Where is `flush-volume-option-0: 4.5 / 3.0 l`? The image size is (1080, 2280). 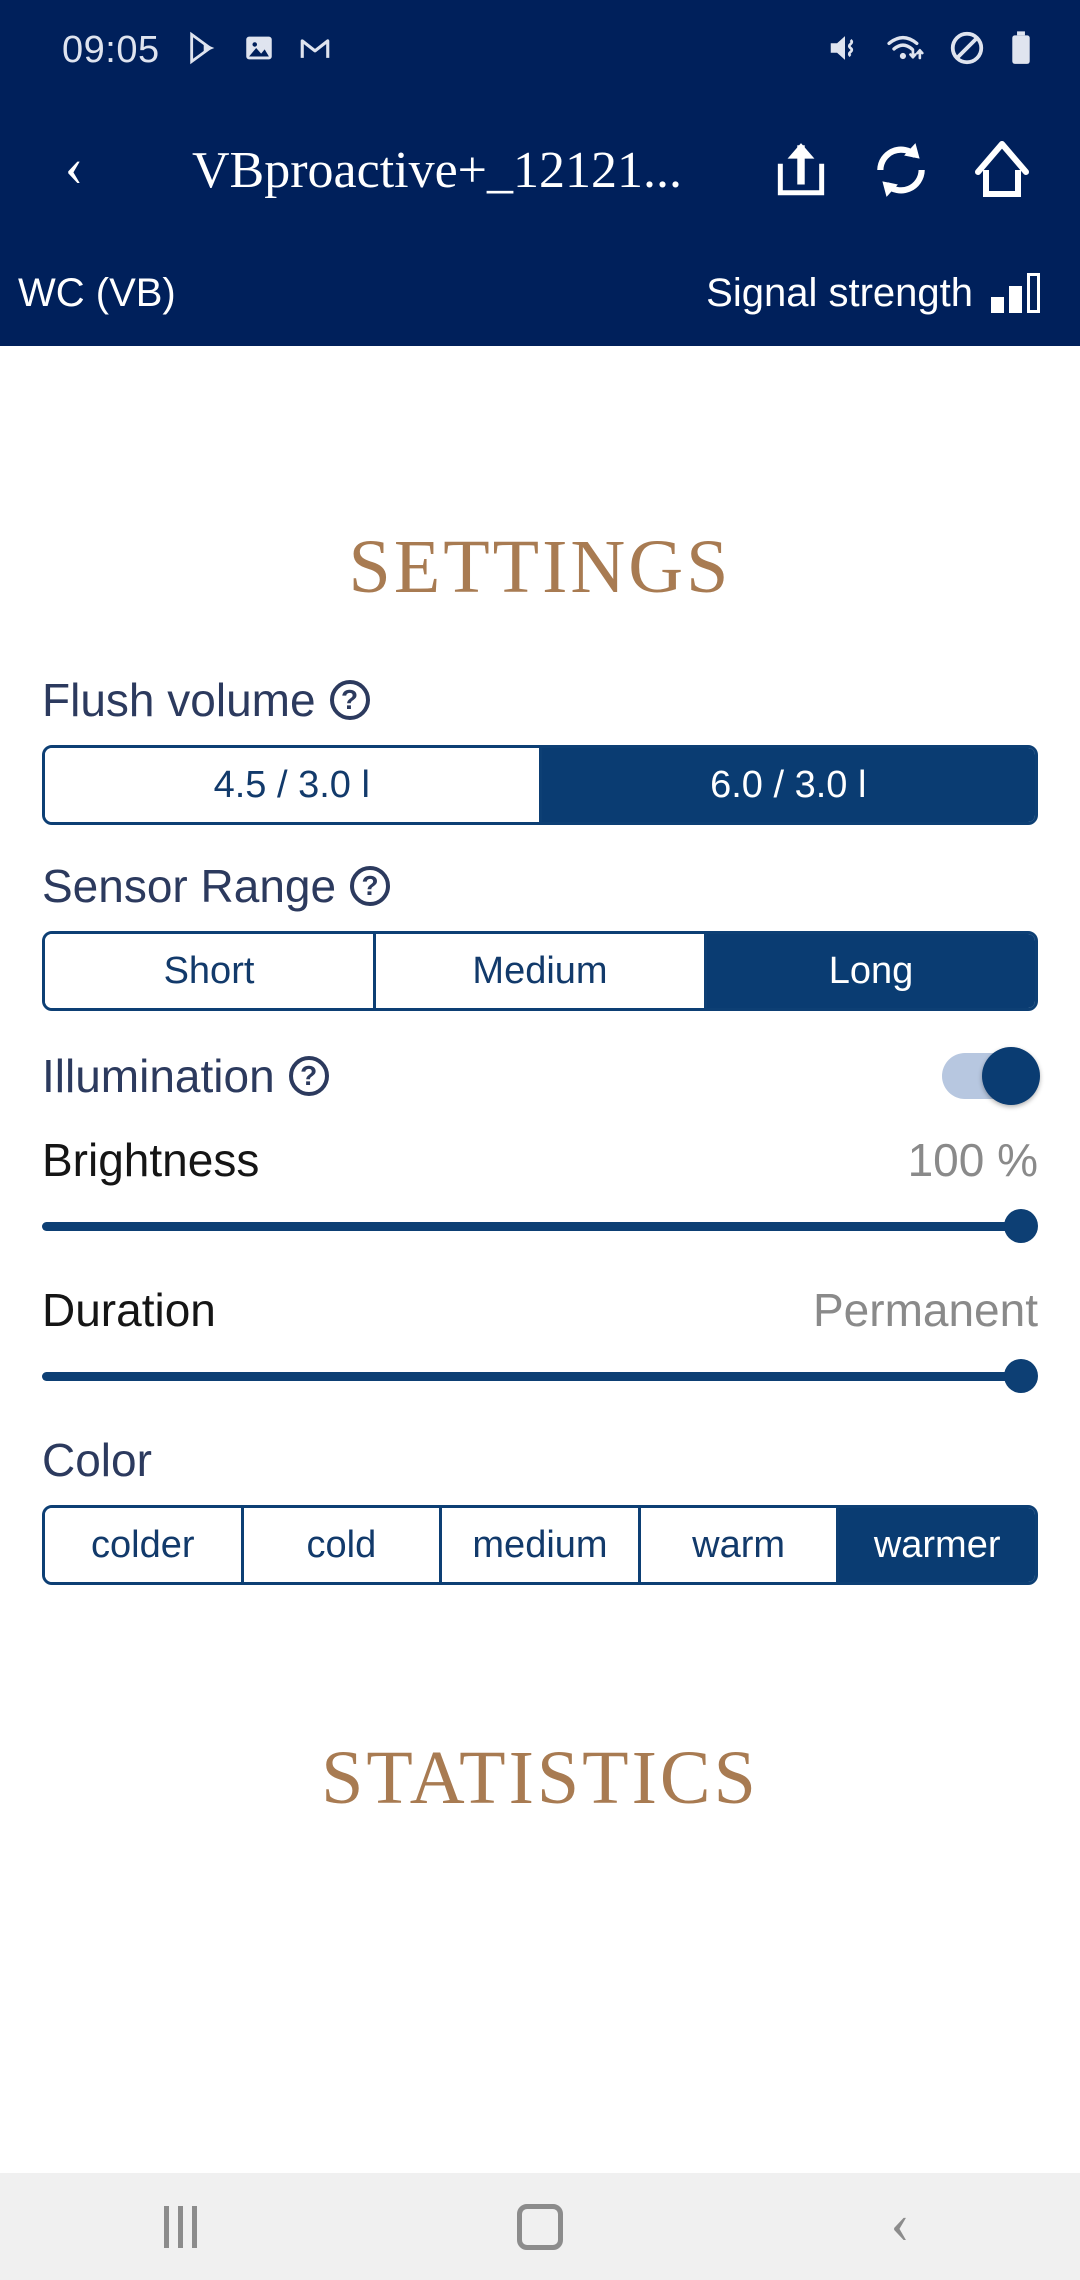 flush-volume-option-0: 4.5 / 3.0 l is located at coordinates (293, 785).